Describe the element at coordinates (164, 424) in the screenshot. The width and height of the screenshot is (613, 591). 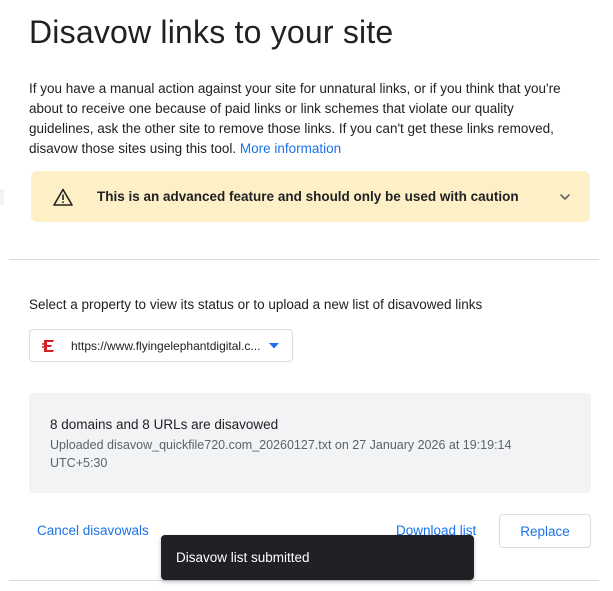
I see `disavow-summary: 8 domains and 8 URLs are disavowed` at that location.